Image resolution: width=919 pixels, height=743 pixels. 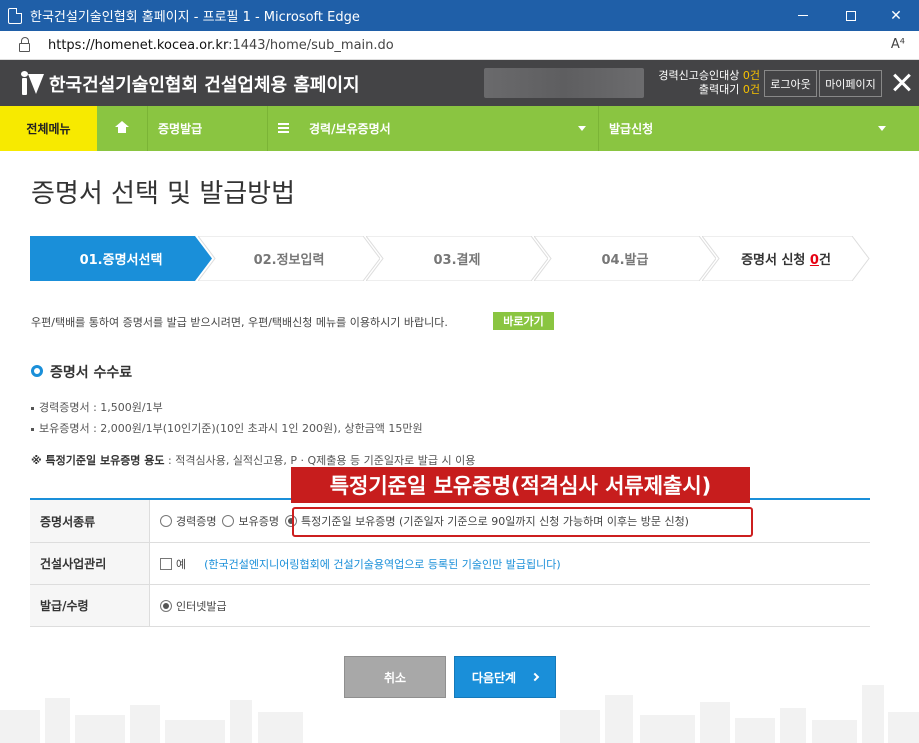 I want to click on step-1-label: 01.증명서선택, so click(x=121, y=260).